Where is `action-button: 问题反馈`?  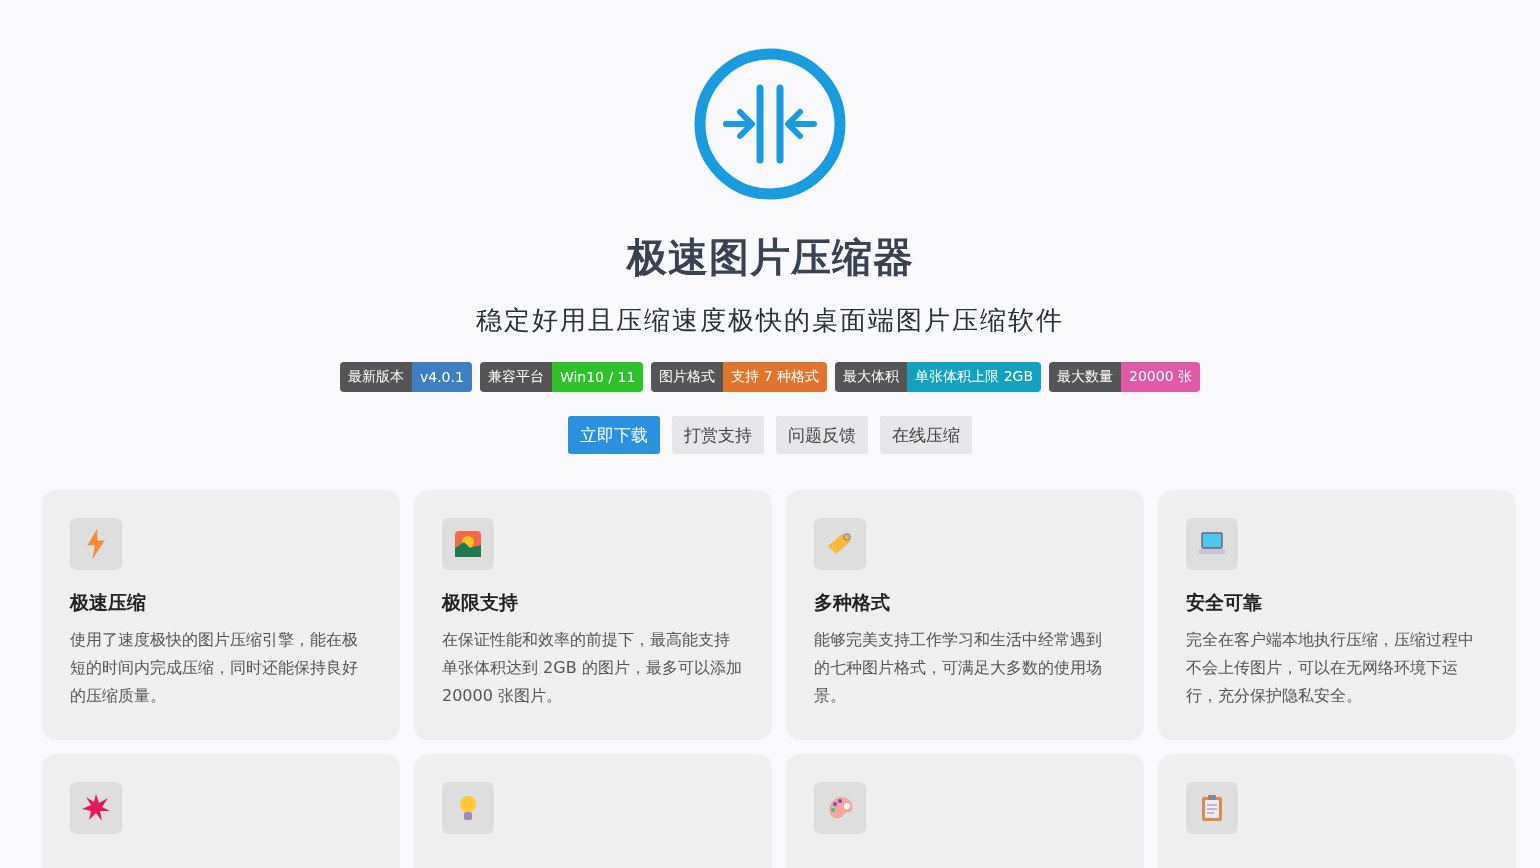
action-button: 问题反馈 is located at coordinates (822, 435).